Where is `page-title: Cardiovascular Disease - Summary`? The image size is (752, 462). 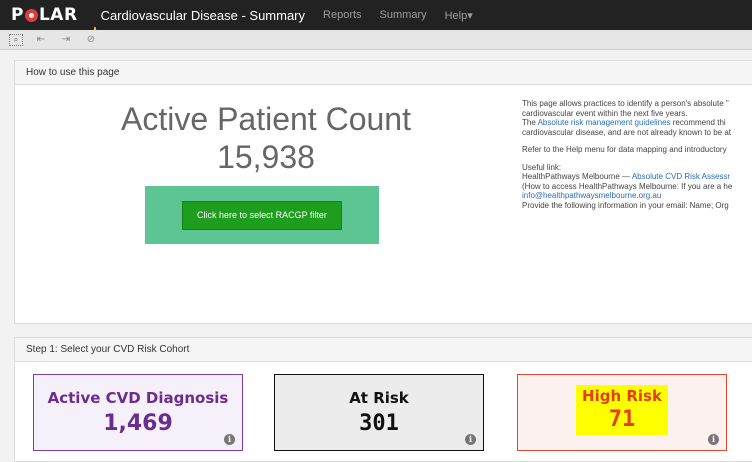 page-title: Cardiovascular Disease - Summary is located at coordinates (203, 15).